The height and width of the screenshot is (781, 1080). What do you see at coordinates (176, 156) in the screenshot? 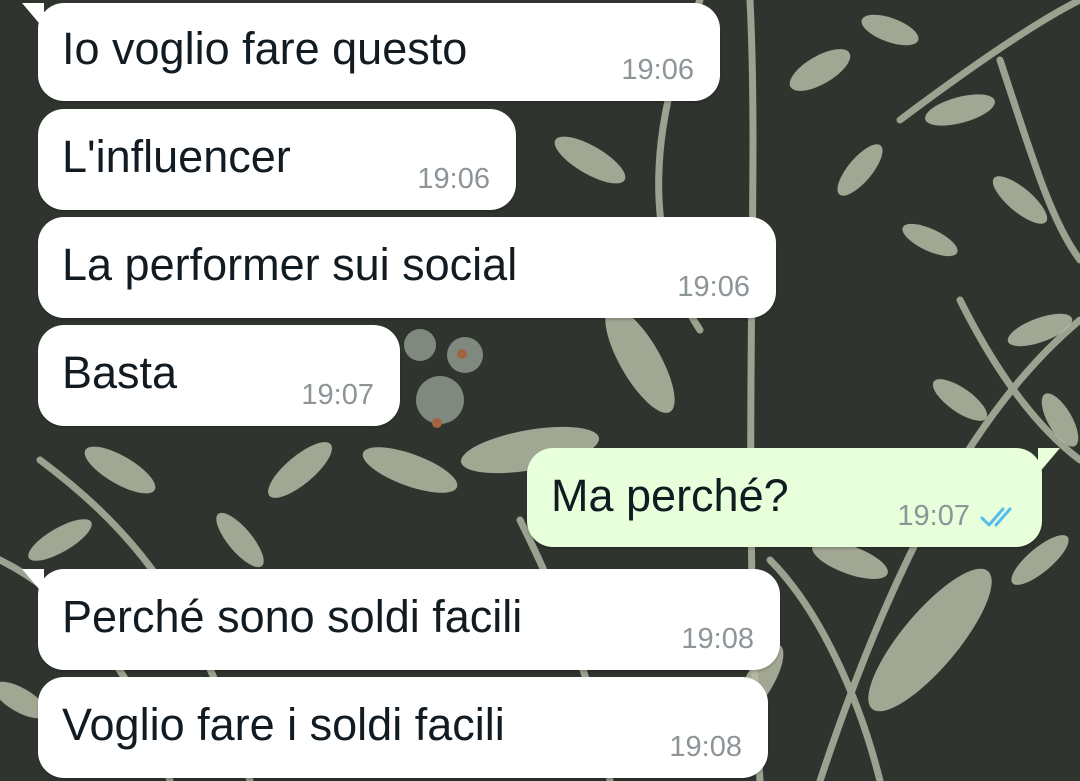
I see `message-text: L'influencer` at bounding box center [176, 156].